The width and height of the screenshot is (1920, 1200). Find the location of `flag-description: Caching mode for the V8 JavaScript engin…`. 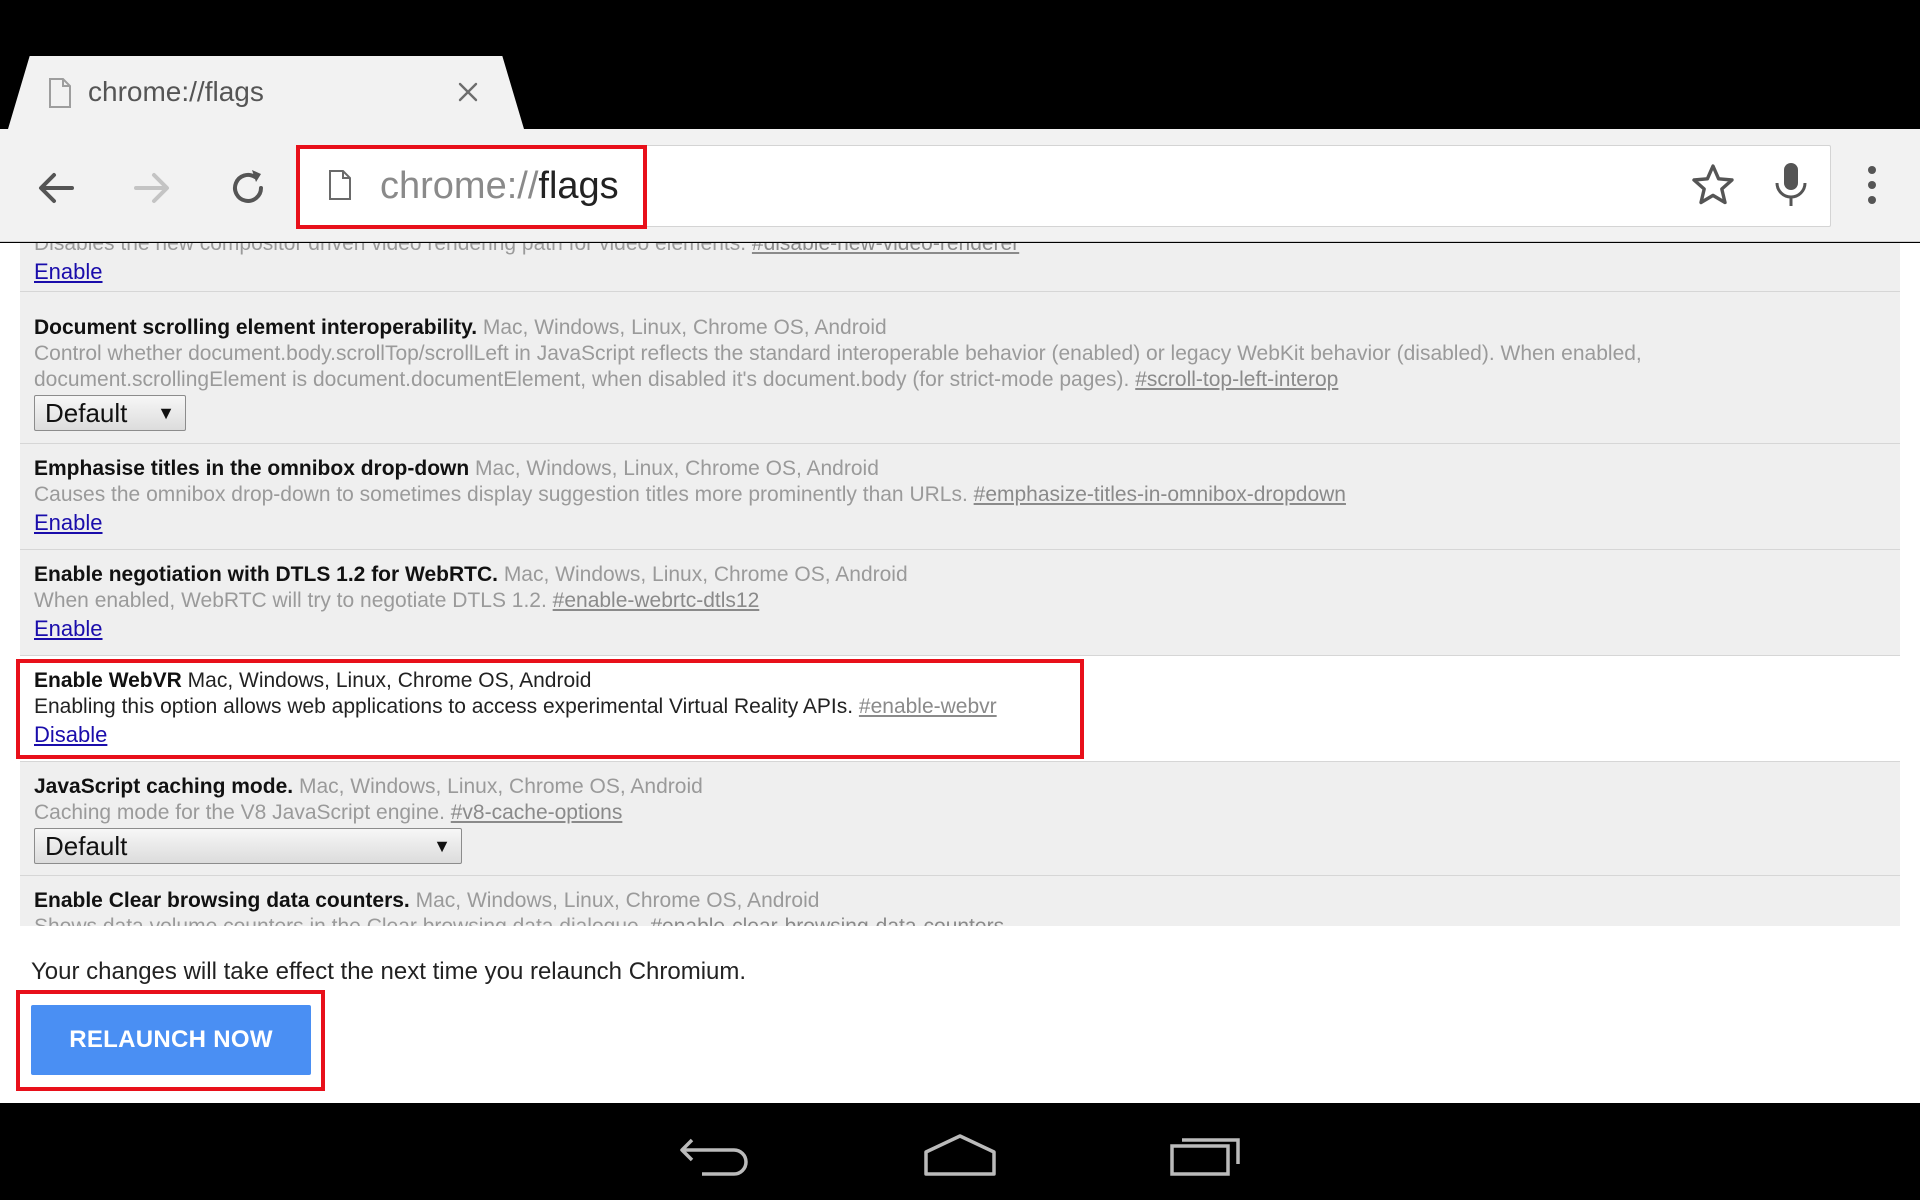

flag-description: Caching mode for the V8 JavaScript engin… is located at coordinates (239, 812).